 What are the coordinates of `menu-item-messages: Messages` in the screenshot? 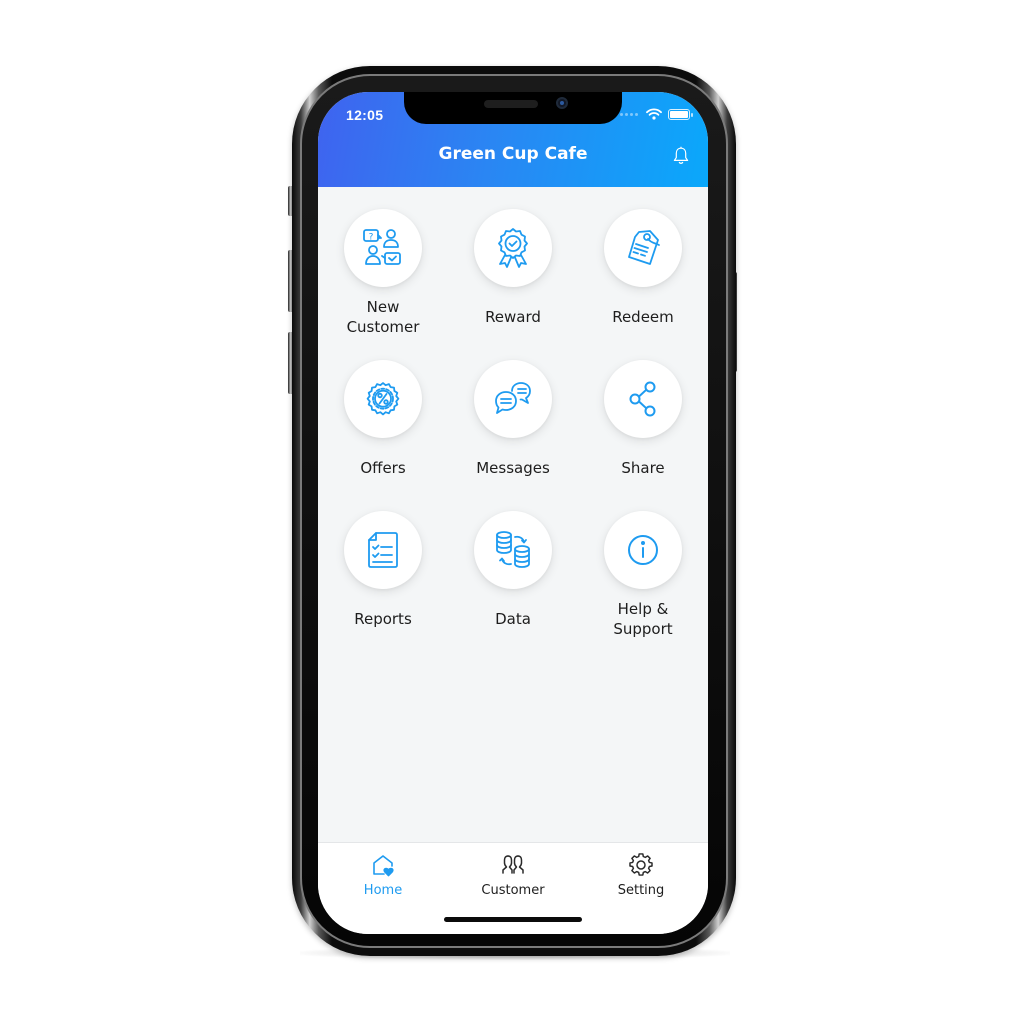 It's located at (513, 425).